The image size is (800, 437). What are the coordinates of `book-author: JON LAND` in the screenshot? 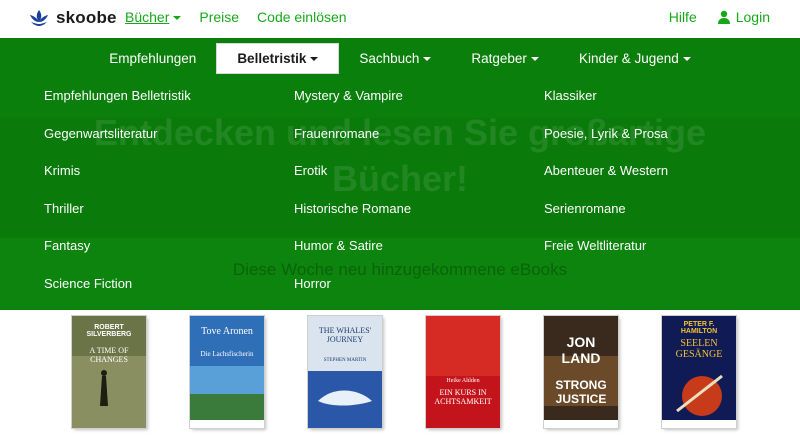 It's located at (581, 350).